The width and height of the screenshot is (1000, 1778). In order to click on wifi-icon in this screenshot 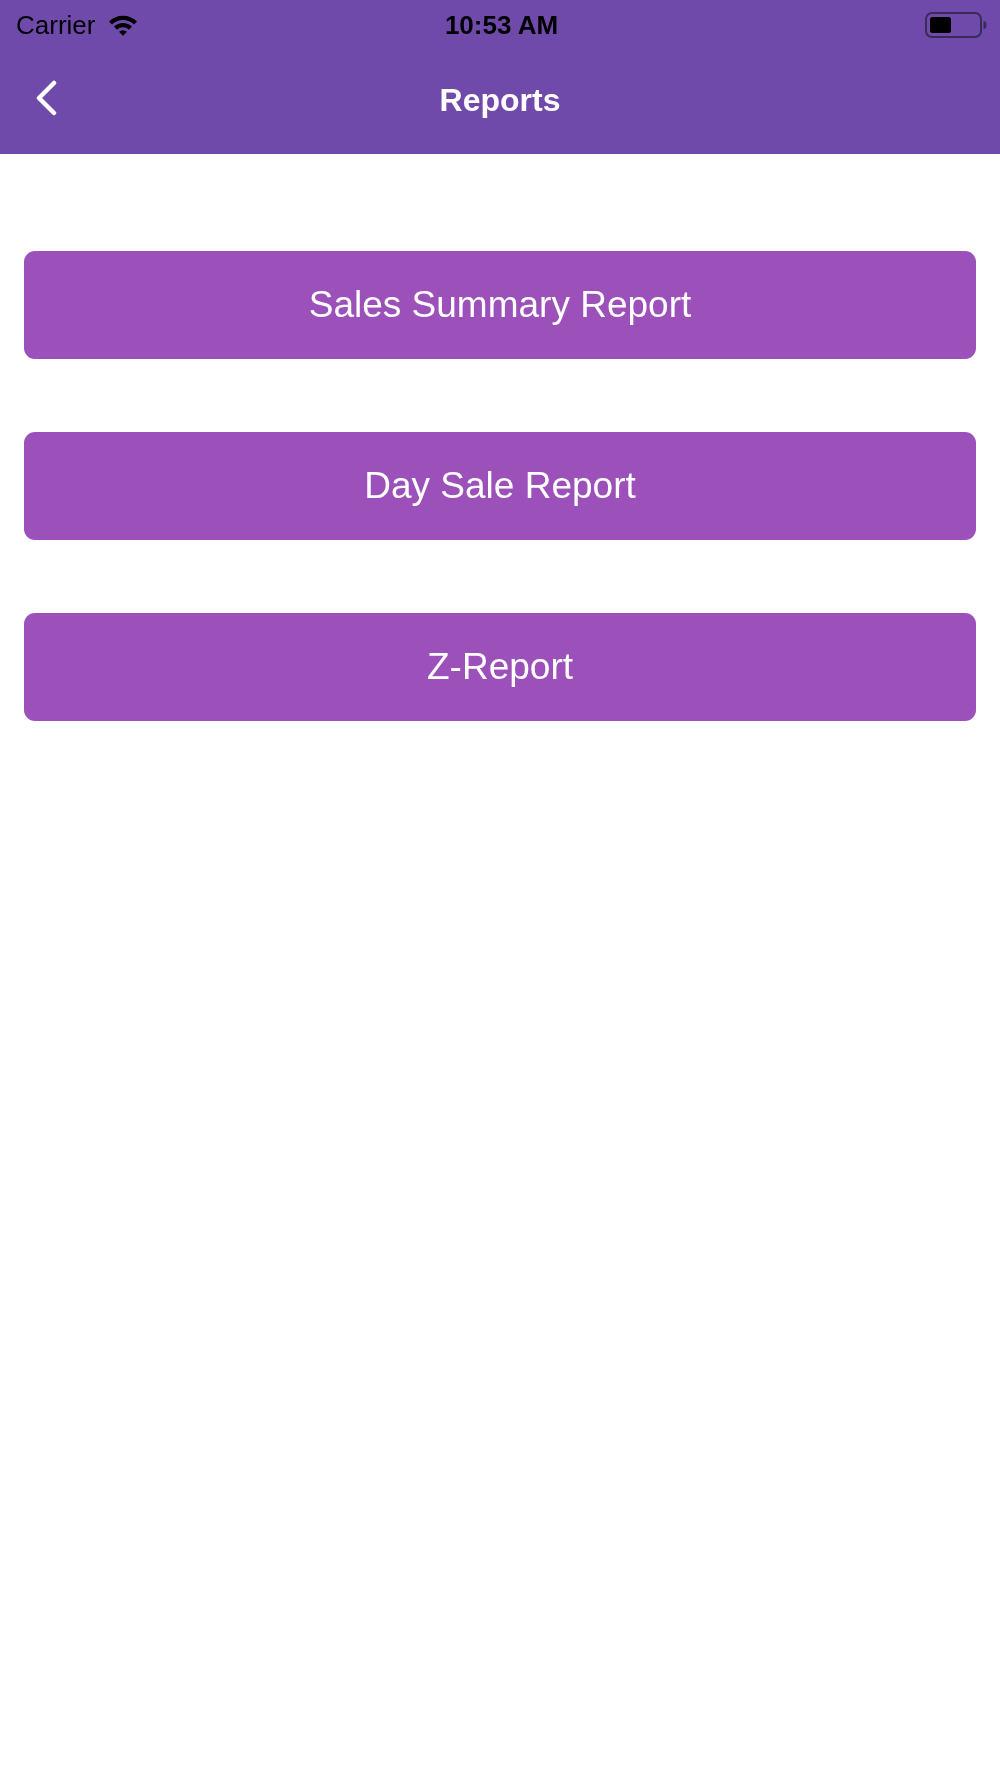, I will do `click(123, 25)`.